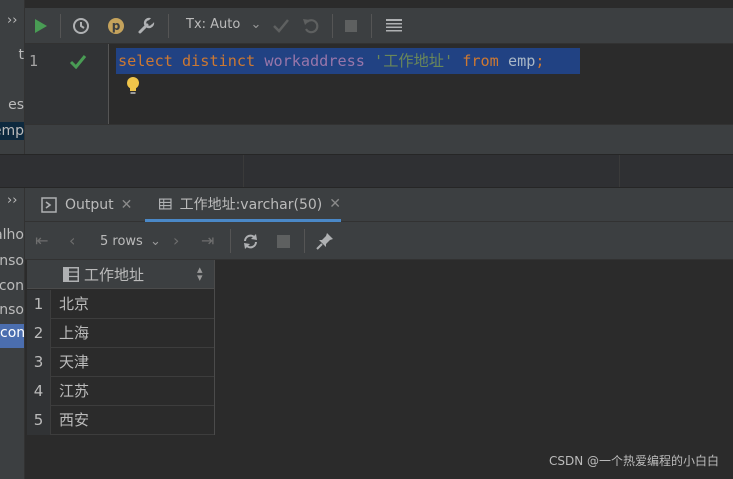  I want to click on tab-output: Output ✕, so click(86, 205).